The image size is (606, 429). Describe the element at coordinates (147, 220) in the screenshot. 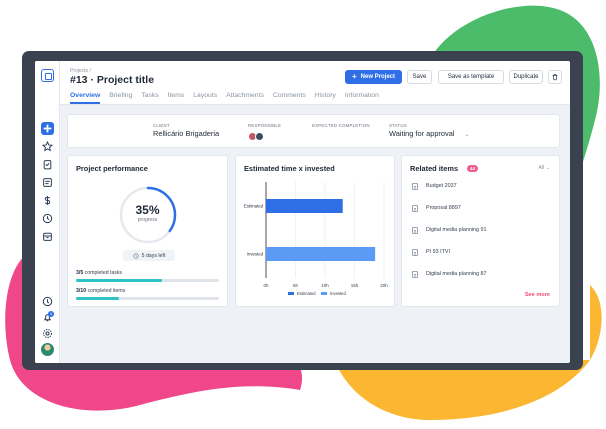

I see `progress-caption: progress` at that location.